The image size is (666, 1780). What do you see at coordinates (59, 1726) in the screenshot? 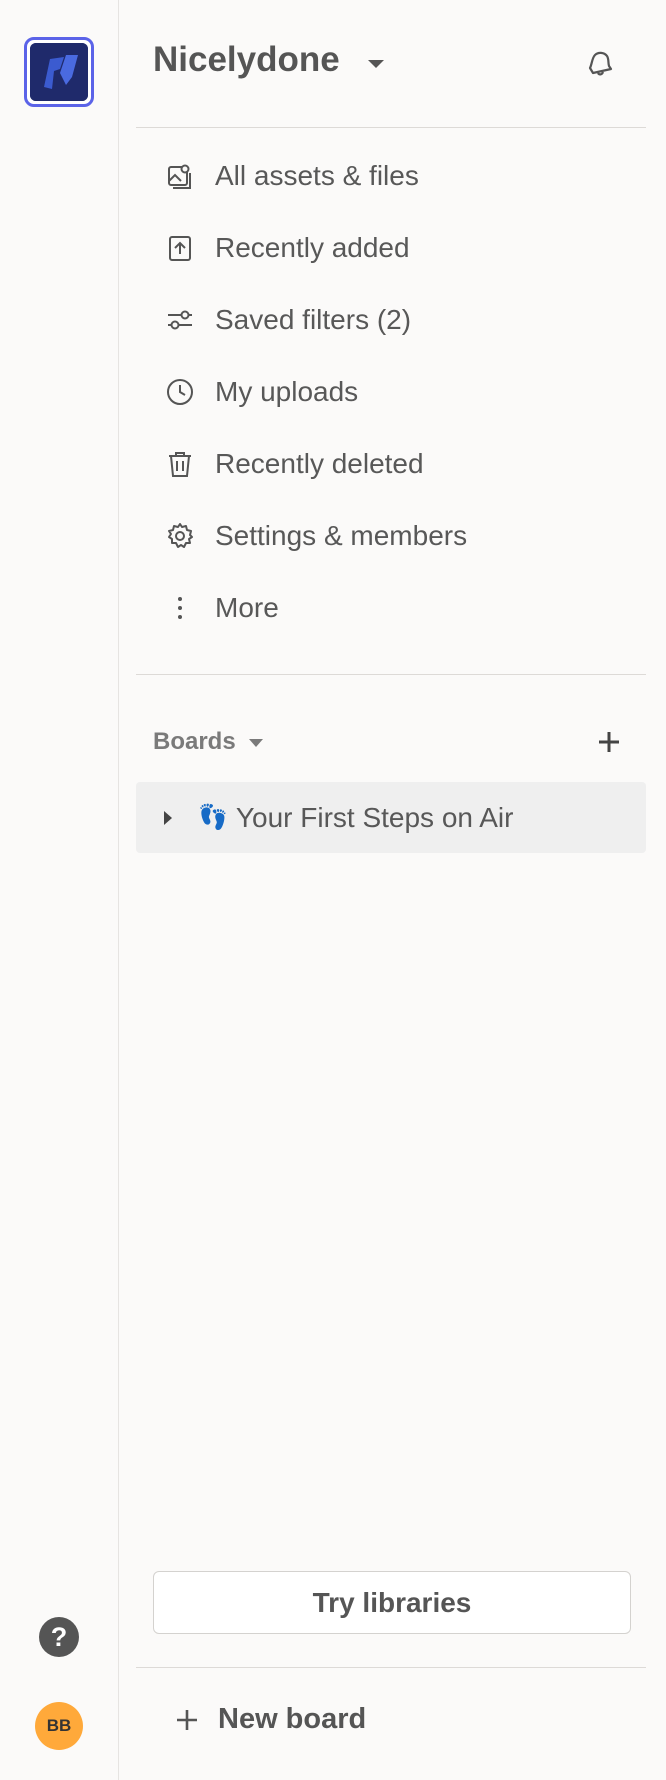
I see `user-avatar: BB` at bounding box center [59, 1726].